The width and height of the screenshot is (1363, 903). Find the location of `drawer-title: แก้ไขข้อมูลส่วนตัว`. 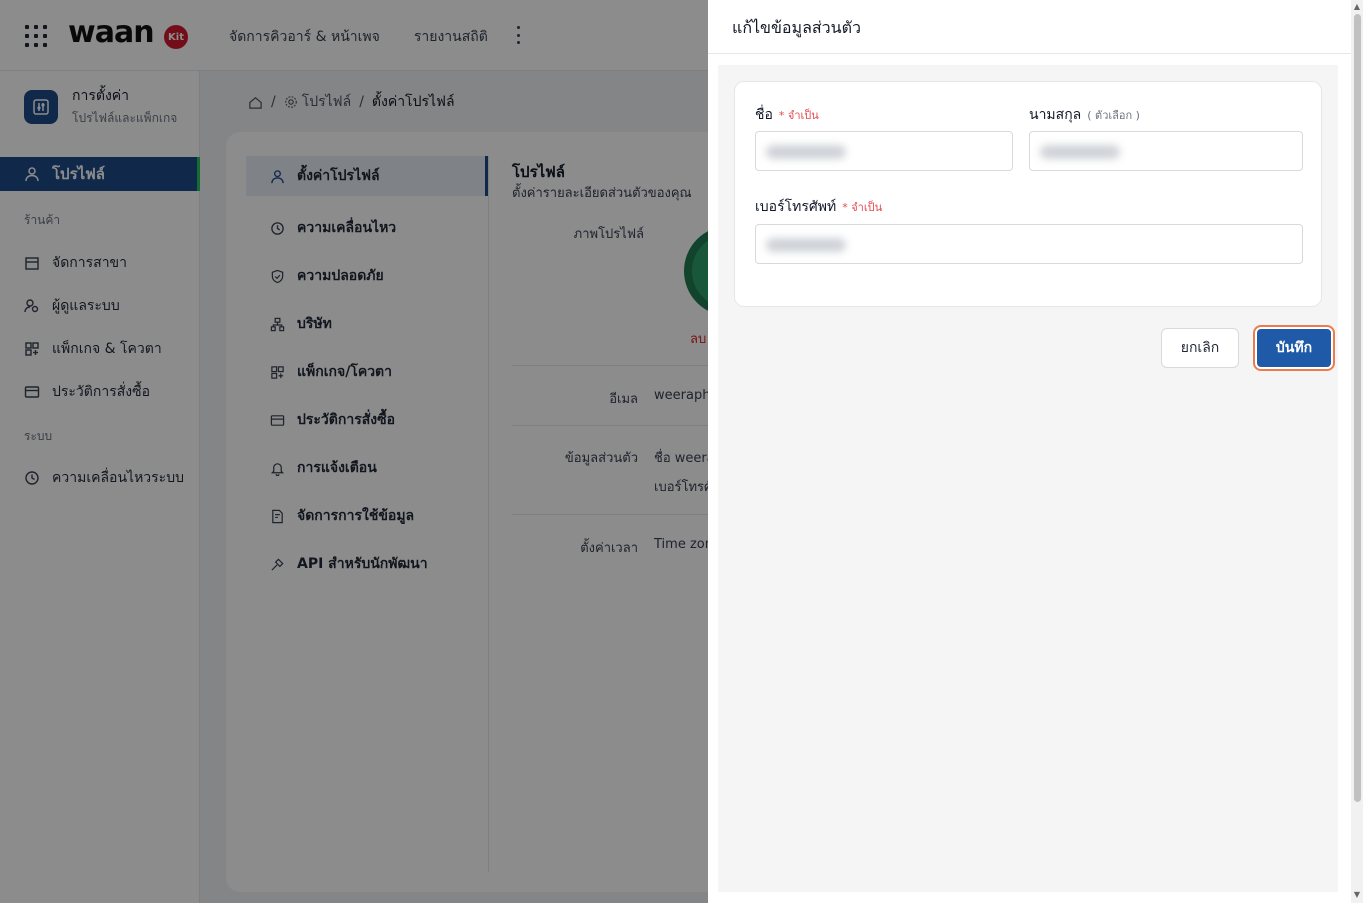

drawer-title: แก้ไขข้อมูลส่วนตัว is located at coordinates (796, 27).